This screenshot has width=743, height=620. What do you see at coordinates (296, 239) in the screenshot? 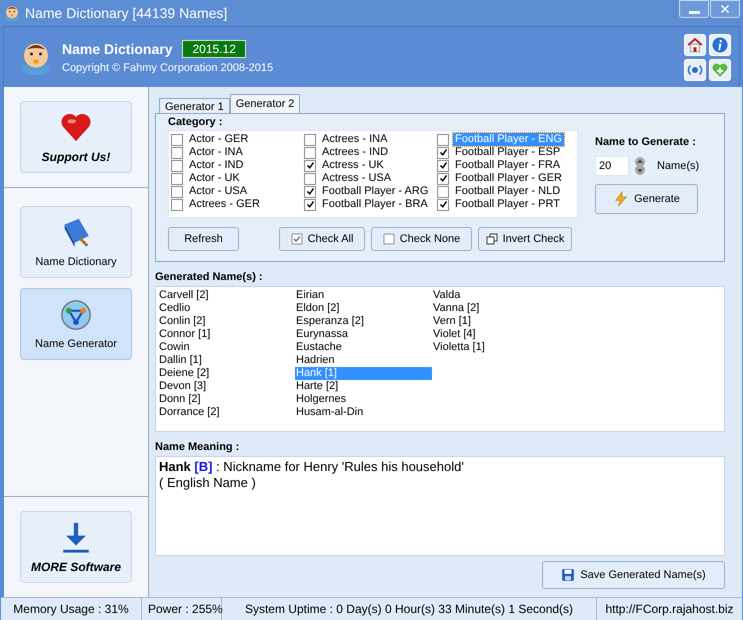
I see `checkbox-icon` at bounding box center [296, 239].